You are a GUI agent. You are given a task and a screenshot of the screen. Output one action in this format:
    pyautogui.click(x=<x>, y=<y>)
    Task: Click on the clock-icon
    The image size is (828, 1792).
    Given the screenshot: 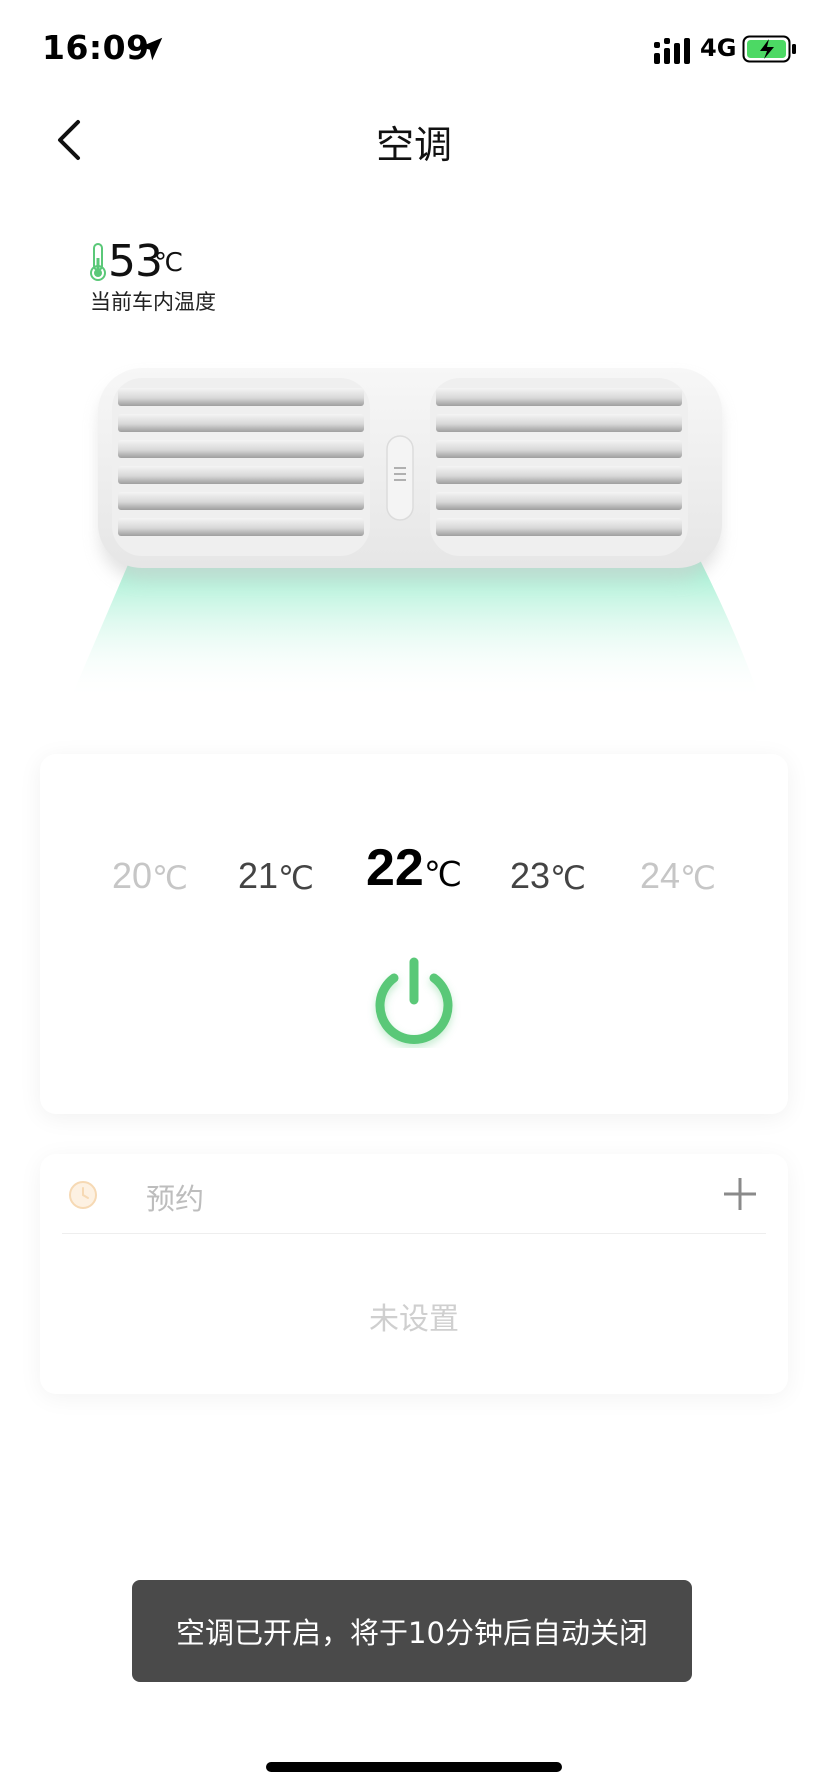 What is the action you would take?
    pyautogui.click(x=83, y=1195)
    